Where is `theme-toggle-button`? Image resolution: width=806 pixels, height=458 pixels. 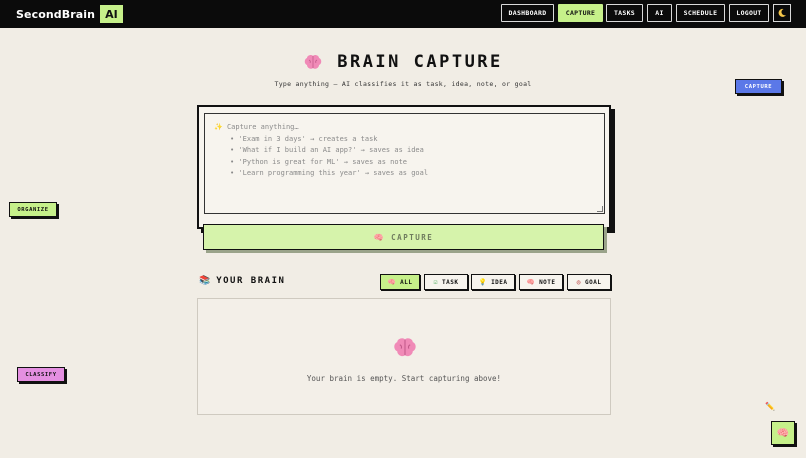
theme-toggle-button is located at coordinates (782, 13).